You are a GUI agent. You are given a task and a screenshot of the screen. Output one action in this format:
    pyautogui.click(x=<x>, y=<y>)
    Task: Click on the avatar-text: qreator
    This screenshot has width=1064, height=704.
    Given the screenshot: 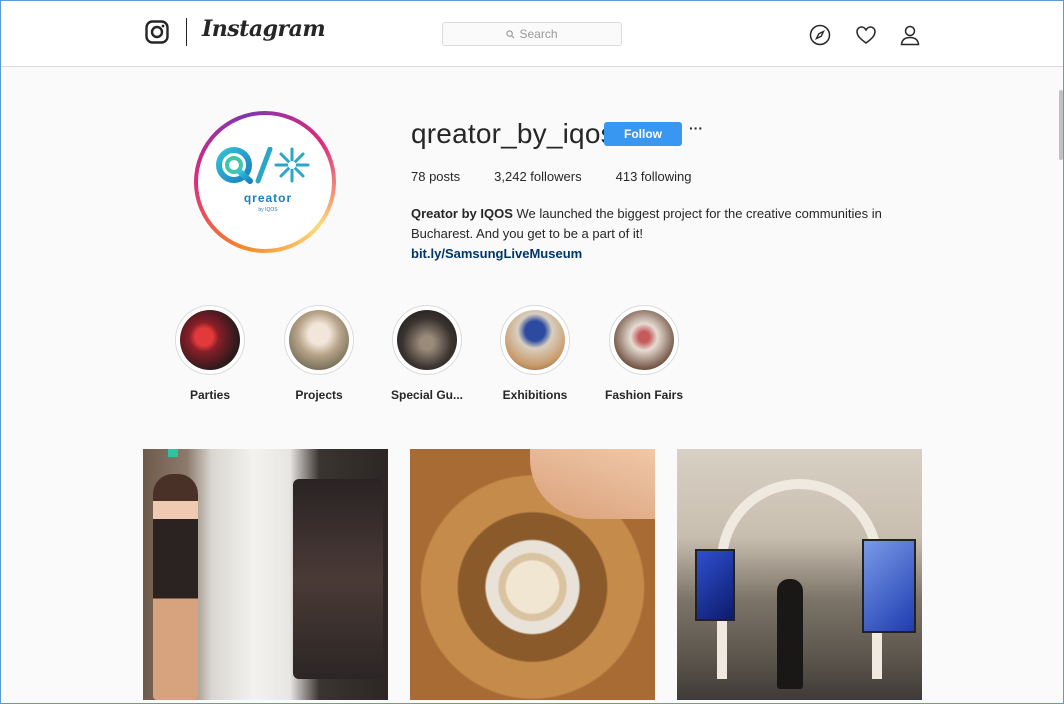 What is the action you would take?
    pyautogui.click(x=268, y=198)
    